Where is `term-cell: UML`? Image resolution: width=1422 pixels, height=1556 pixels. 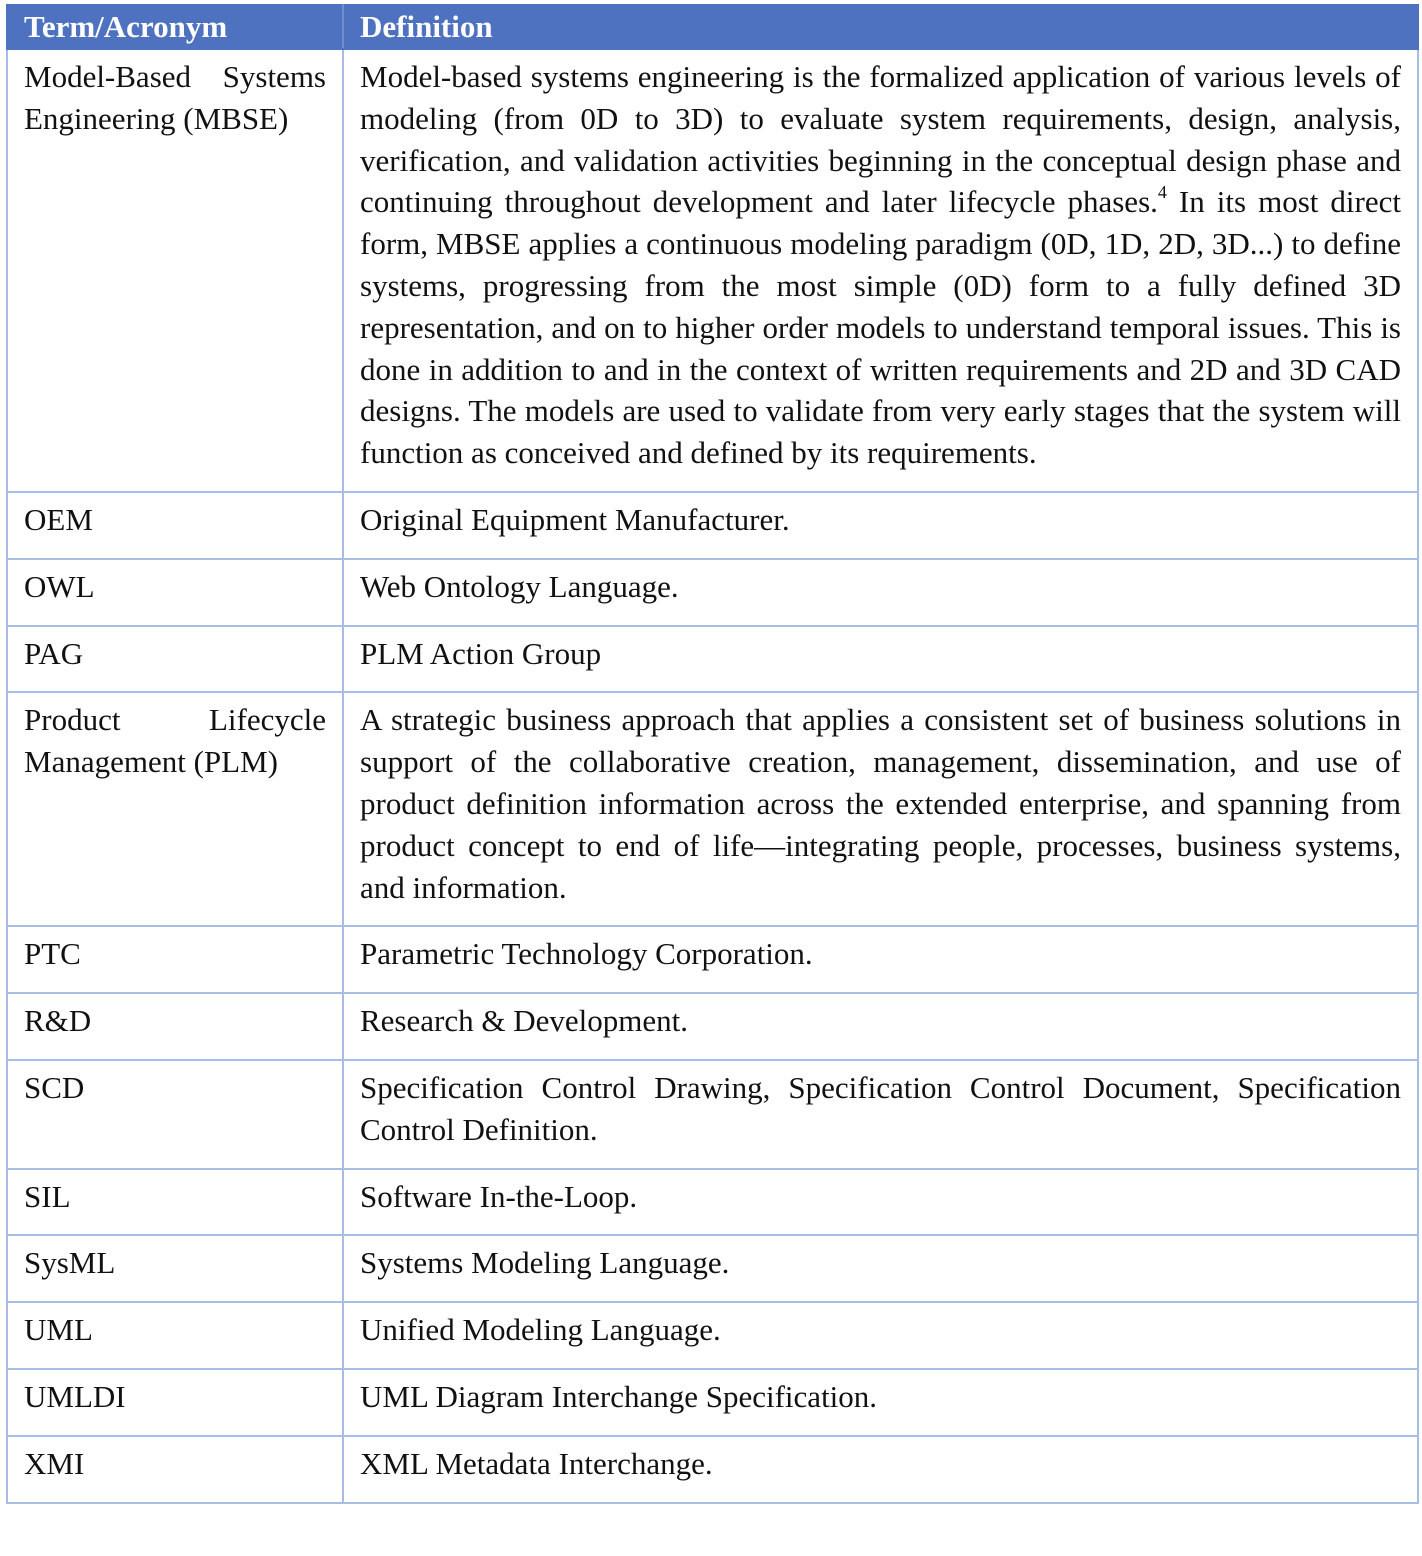
term-cell: UML is located at coordinates (175, 1335).